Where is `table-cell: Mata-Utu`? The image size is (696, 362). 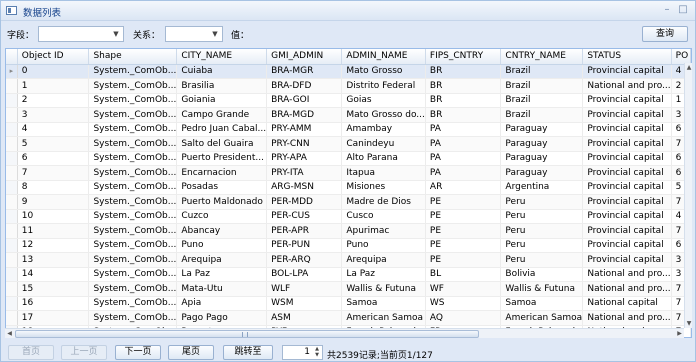
table-cell: Mata-Utu is located at coordinates (222, 289).